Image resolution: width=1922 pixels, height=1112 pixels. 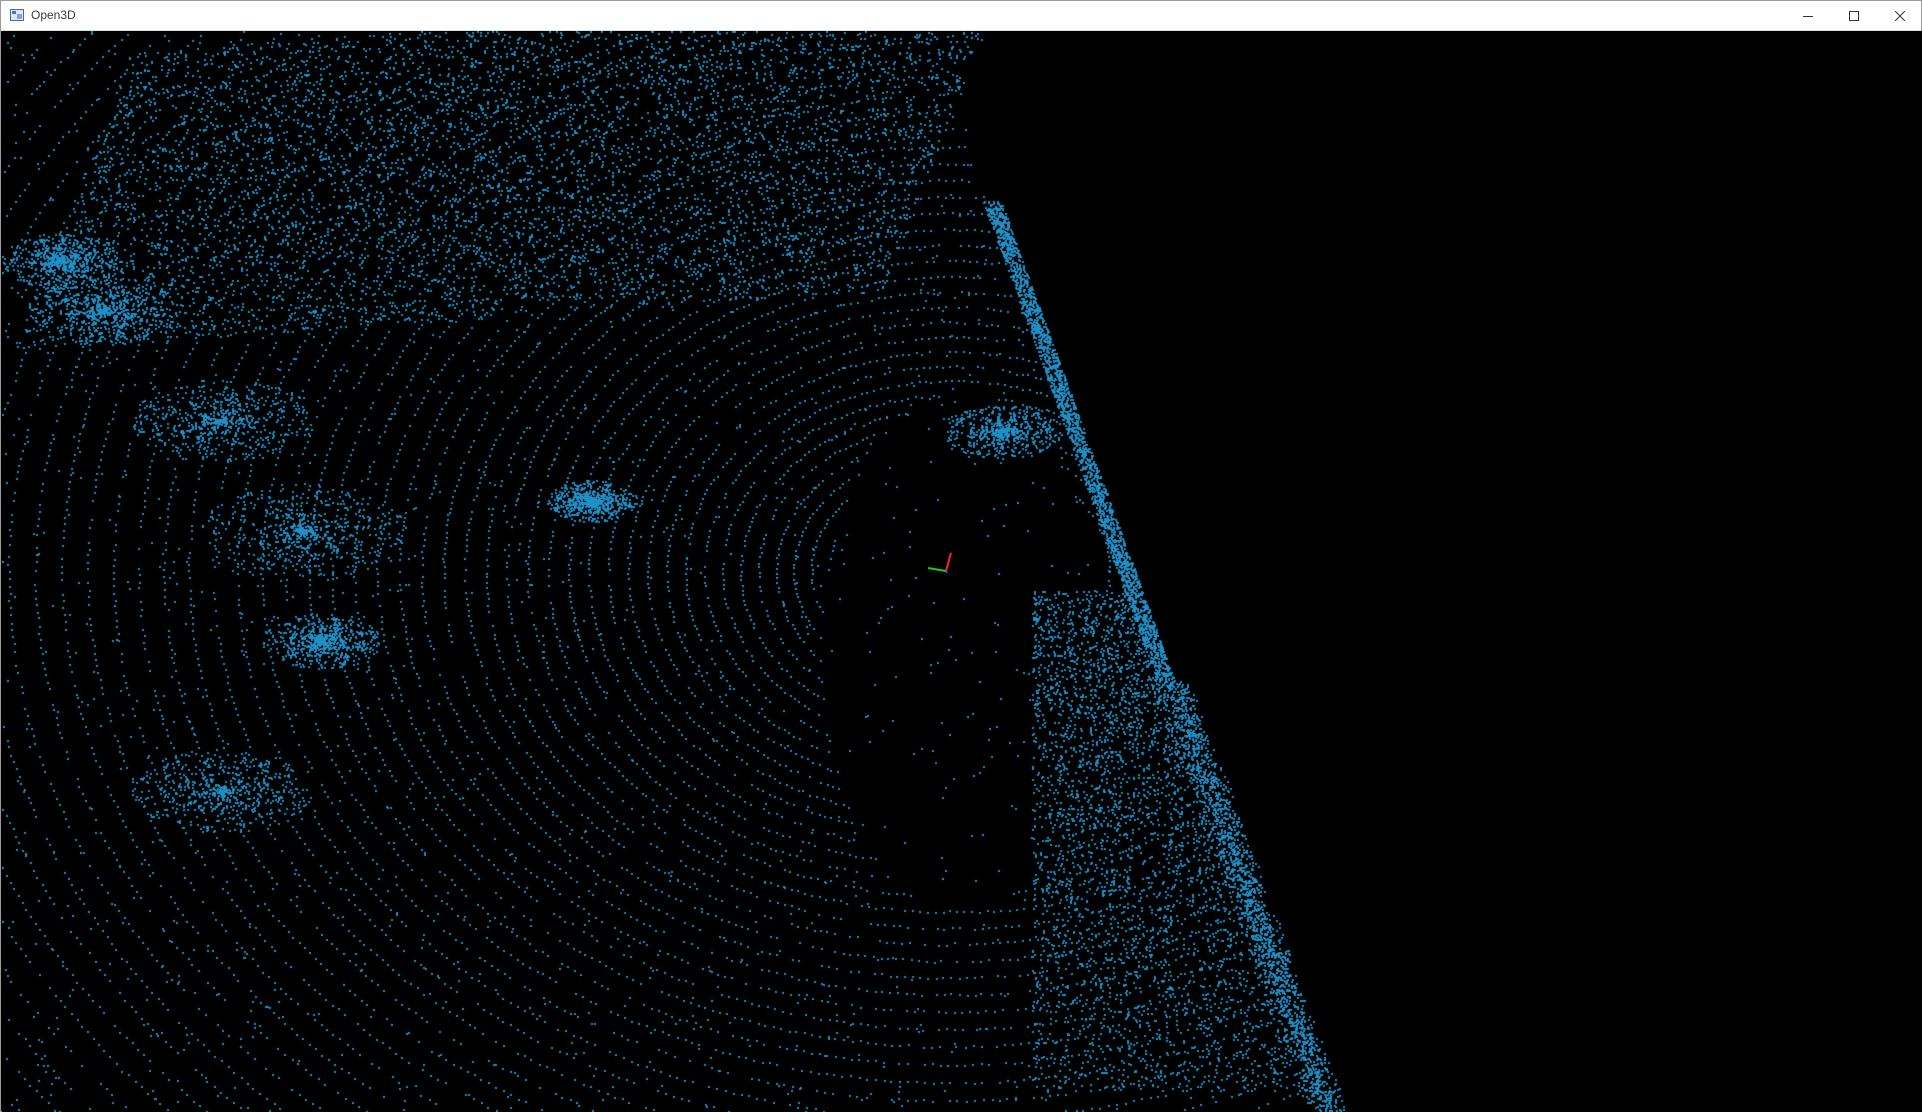 What do you see at coordinates (53, 15) in the screenshot?
I see `window-title: Open3D` at bounding box center [53, 15].